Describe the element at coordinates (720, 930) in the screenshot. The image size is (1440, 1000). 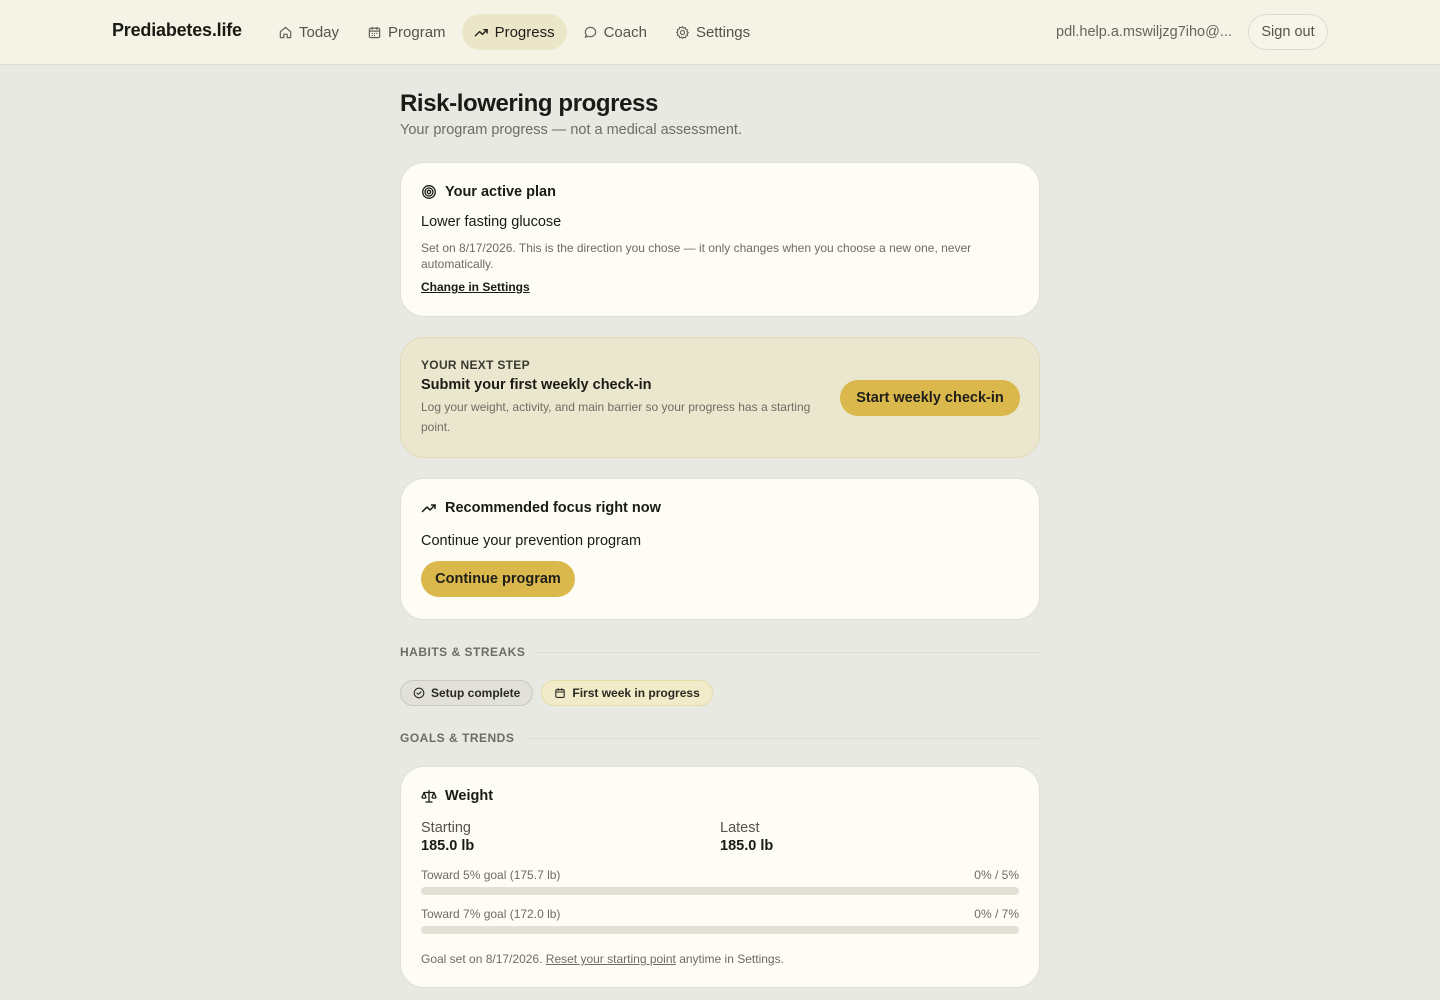
I see `goal-7-progress-bar` at that location.